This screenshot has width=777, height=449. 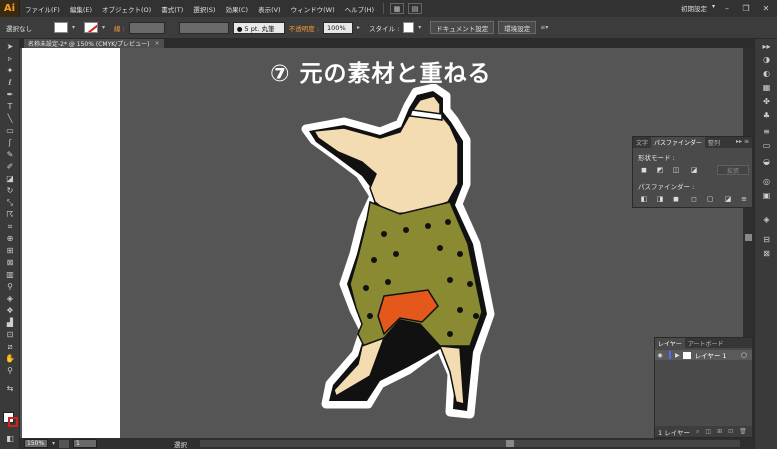 I want to click on arrange-documents-icon: ▤, so click(x=415, y=8).